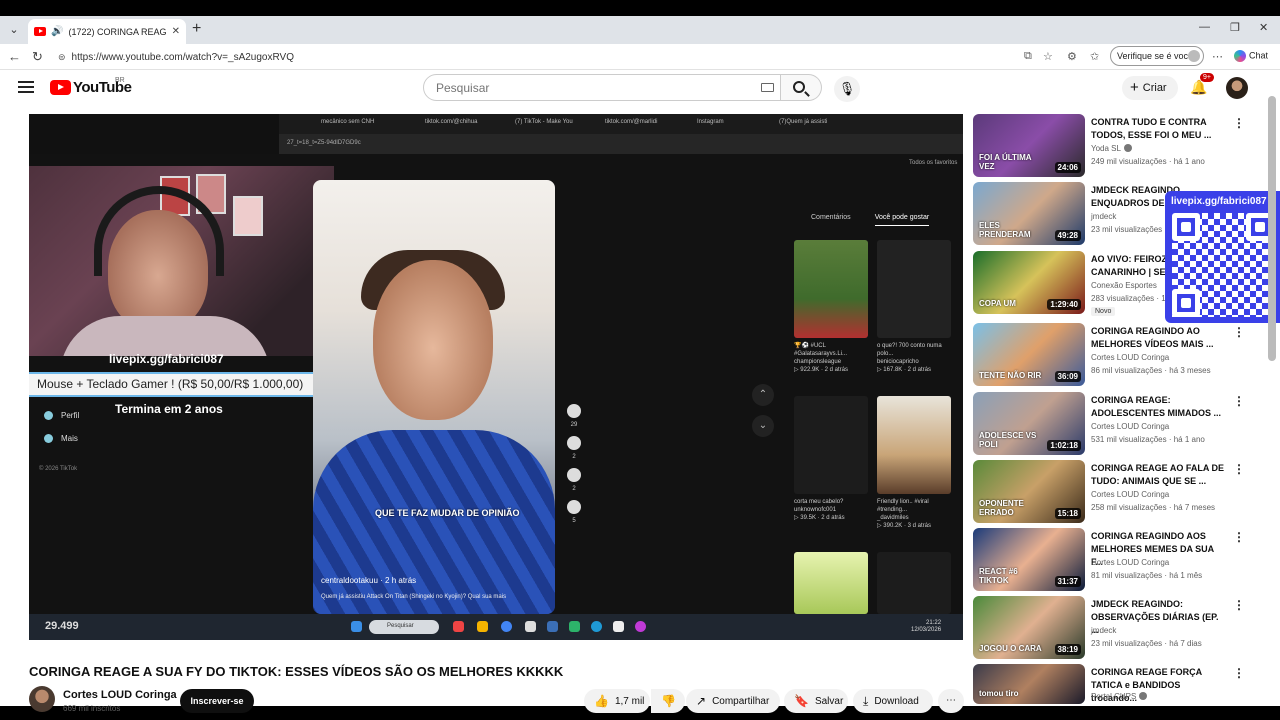 This screenshot has width=1280, height=720. I want to click on related-video-channel: Yoda SL, so click(1111, 148).